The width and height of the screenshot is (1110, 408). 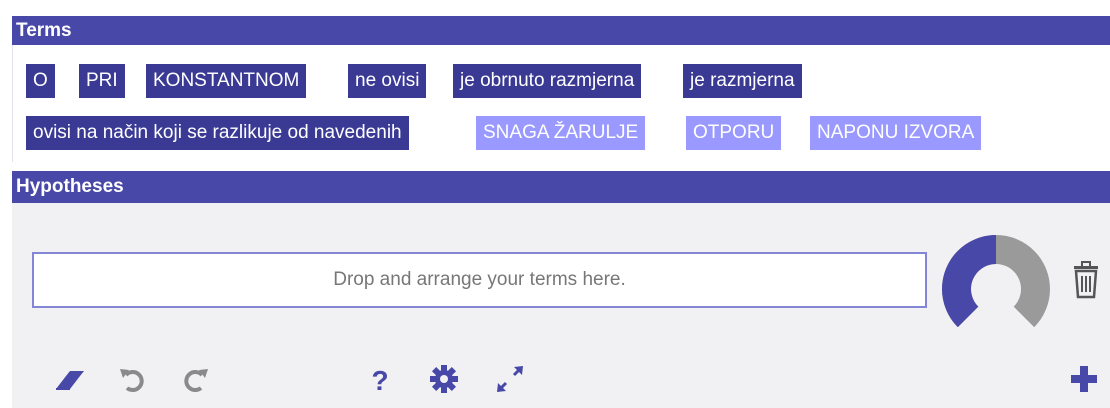 What do you see at coordinates (561, 187) in the screenshot?
I see `hypotheses-header: Hypotheses` at bounding box center [561, 187].